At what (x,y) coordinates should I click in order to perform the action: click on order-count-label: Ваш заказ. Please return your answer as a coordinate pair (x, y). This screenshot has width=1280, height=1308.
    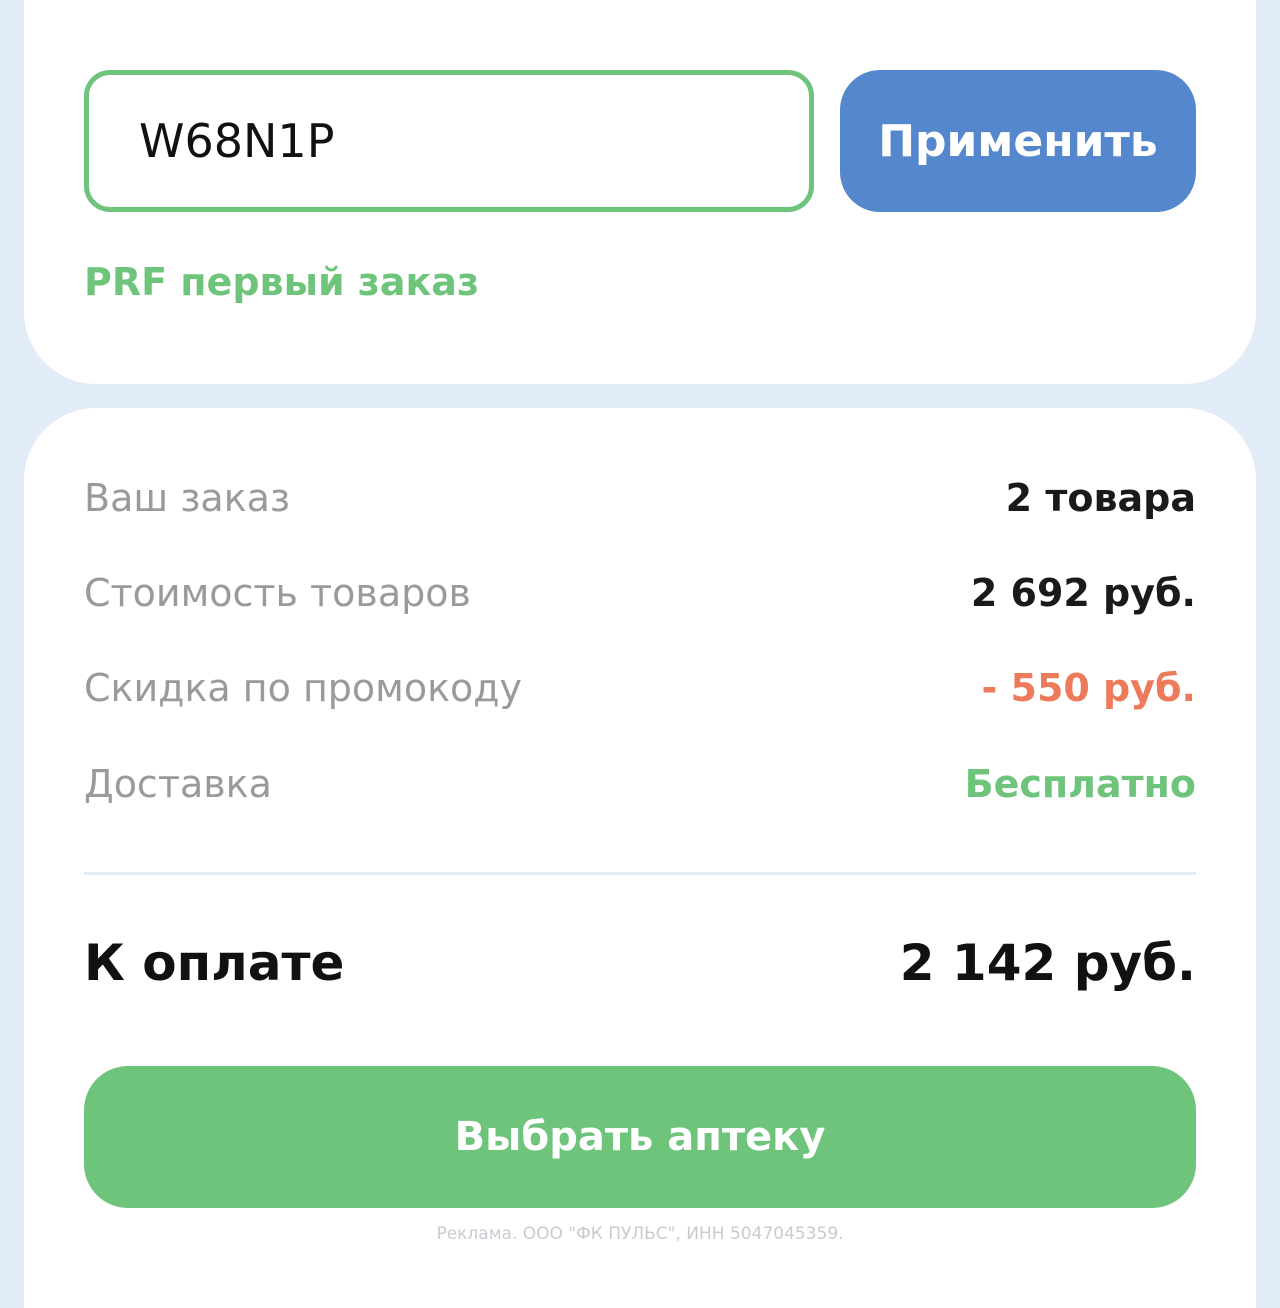
    Looking at the image, I should click on (187, 498).